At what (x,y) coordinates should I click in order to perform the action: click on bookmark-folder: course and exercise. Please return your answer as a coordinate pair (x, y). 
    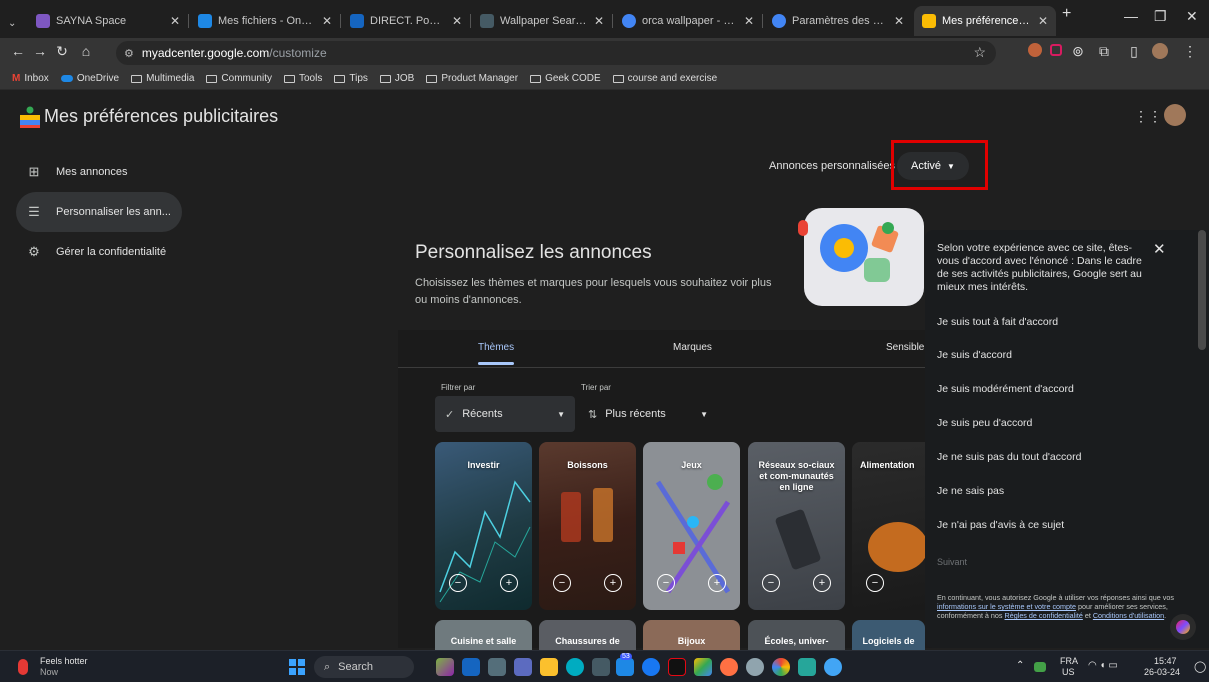
    Looking at the image, I should click on (664, 78).